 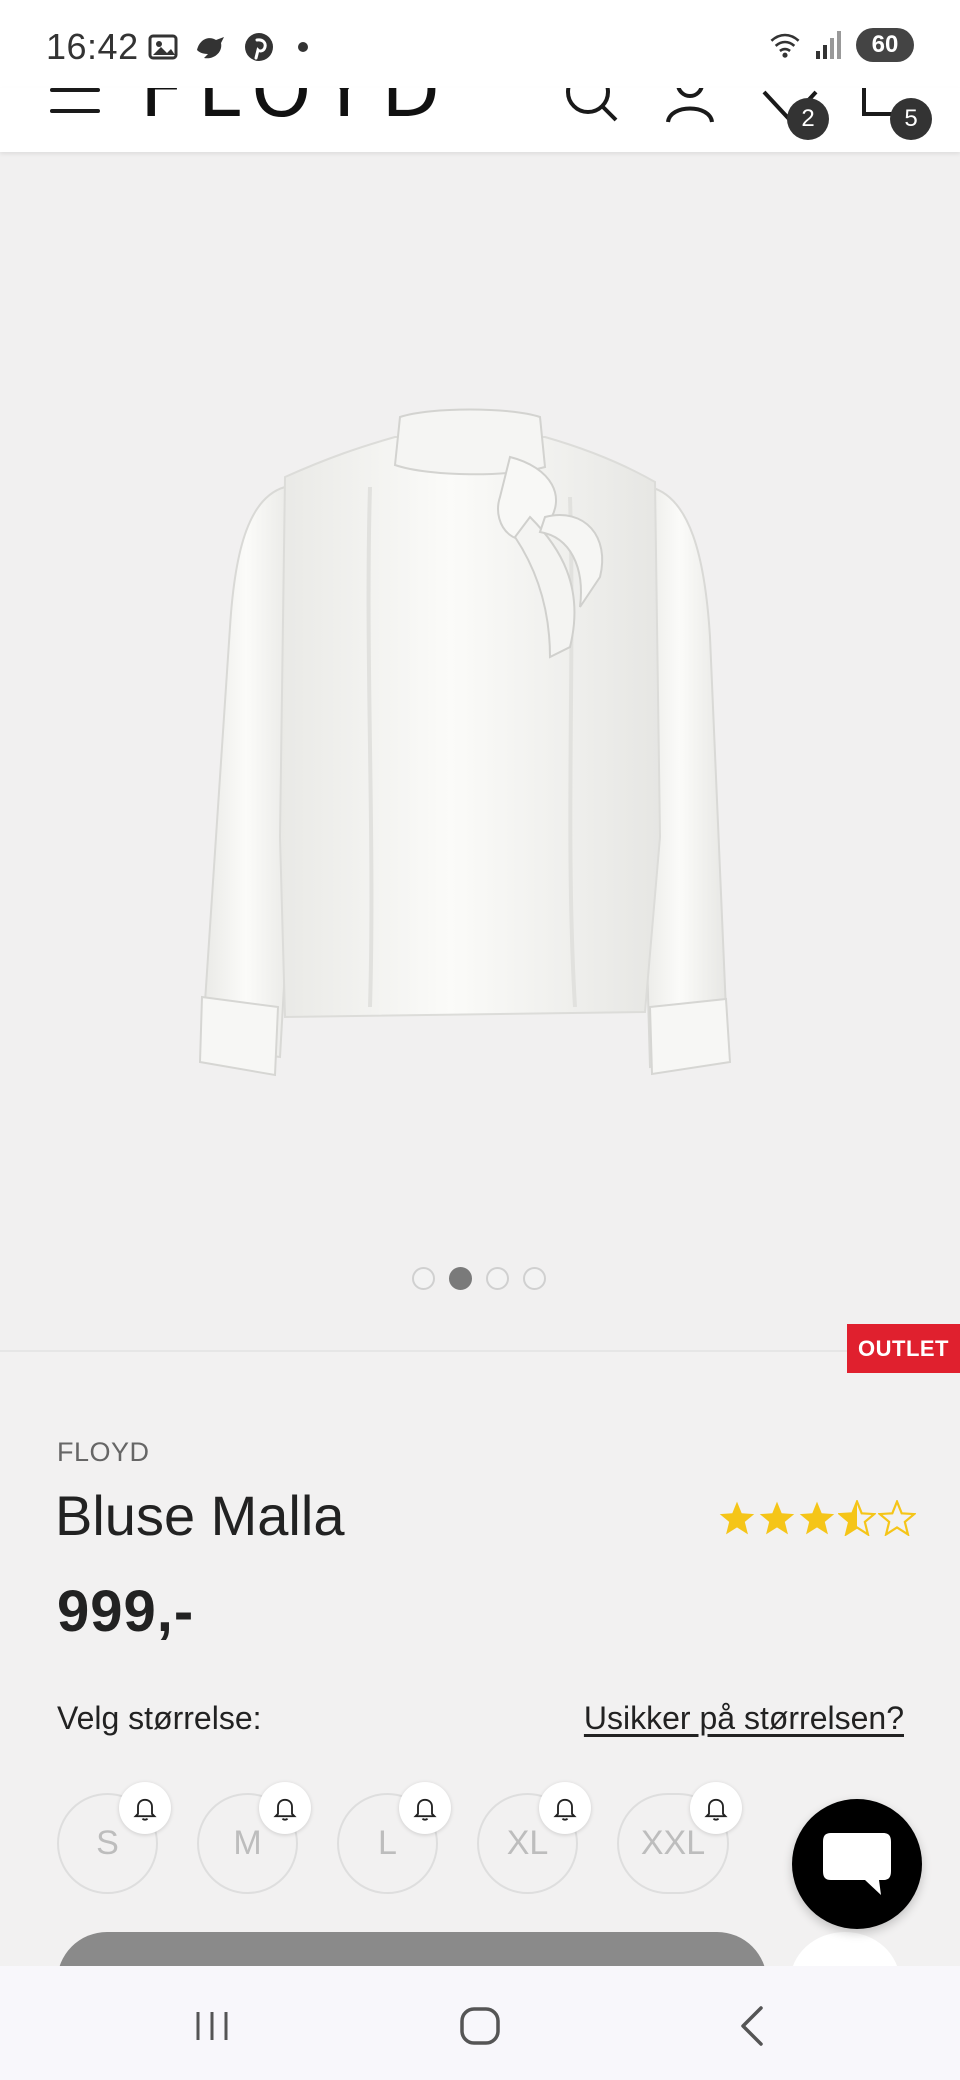 I want to click on wifi-icon, so click(x=785, y=45).